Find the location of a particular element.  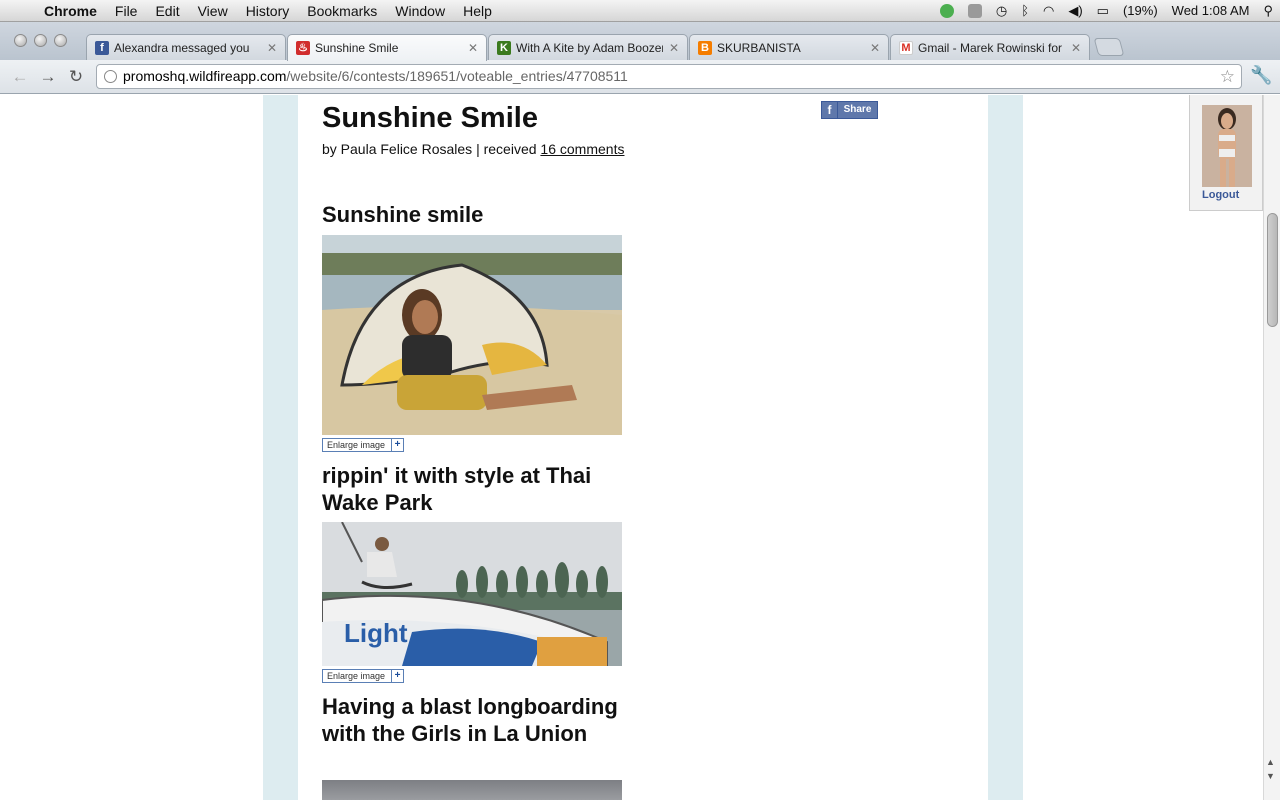

section-title: Sunshine smile is located at coordinates (403, 214).